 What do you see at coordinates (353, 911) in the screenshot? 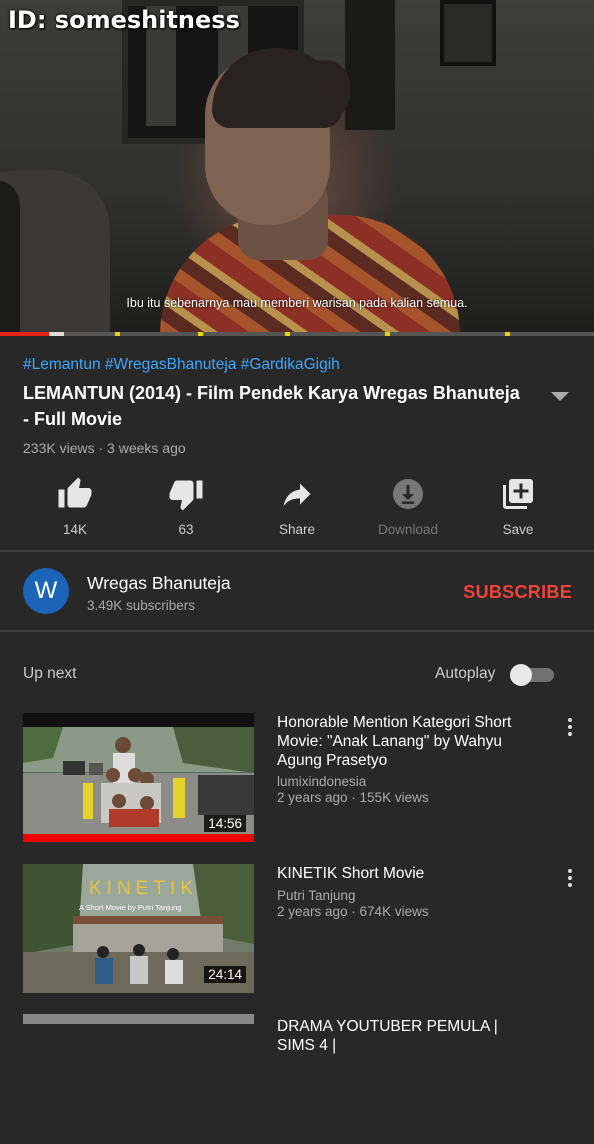
I see `video-meta: 2 years ago · 674K views` at bounding box center [353, 911].